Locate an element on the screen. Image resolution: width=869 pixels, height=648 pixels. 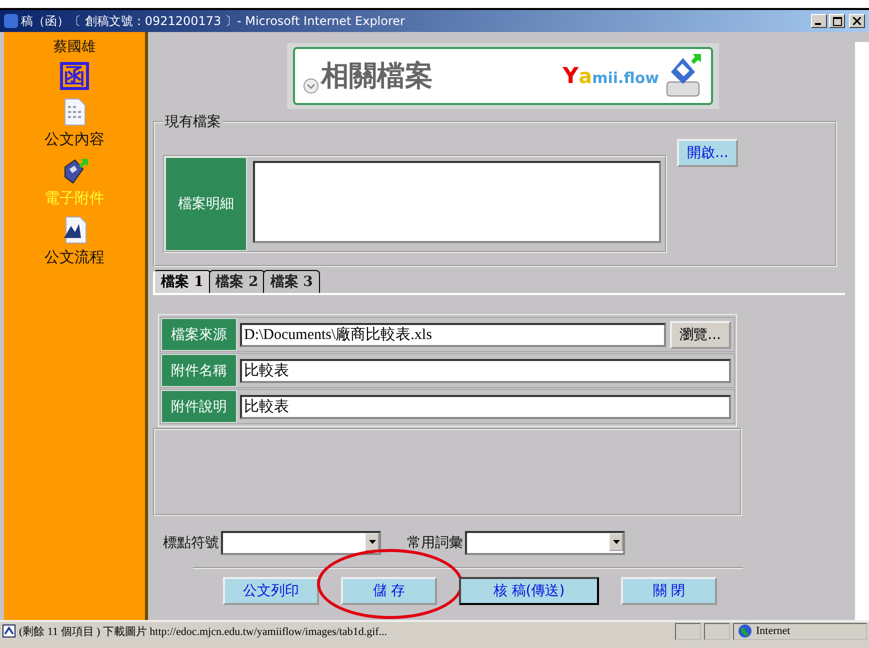
letter-badge: 函 is located at coordinates (74, 76).